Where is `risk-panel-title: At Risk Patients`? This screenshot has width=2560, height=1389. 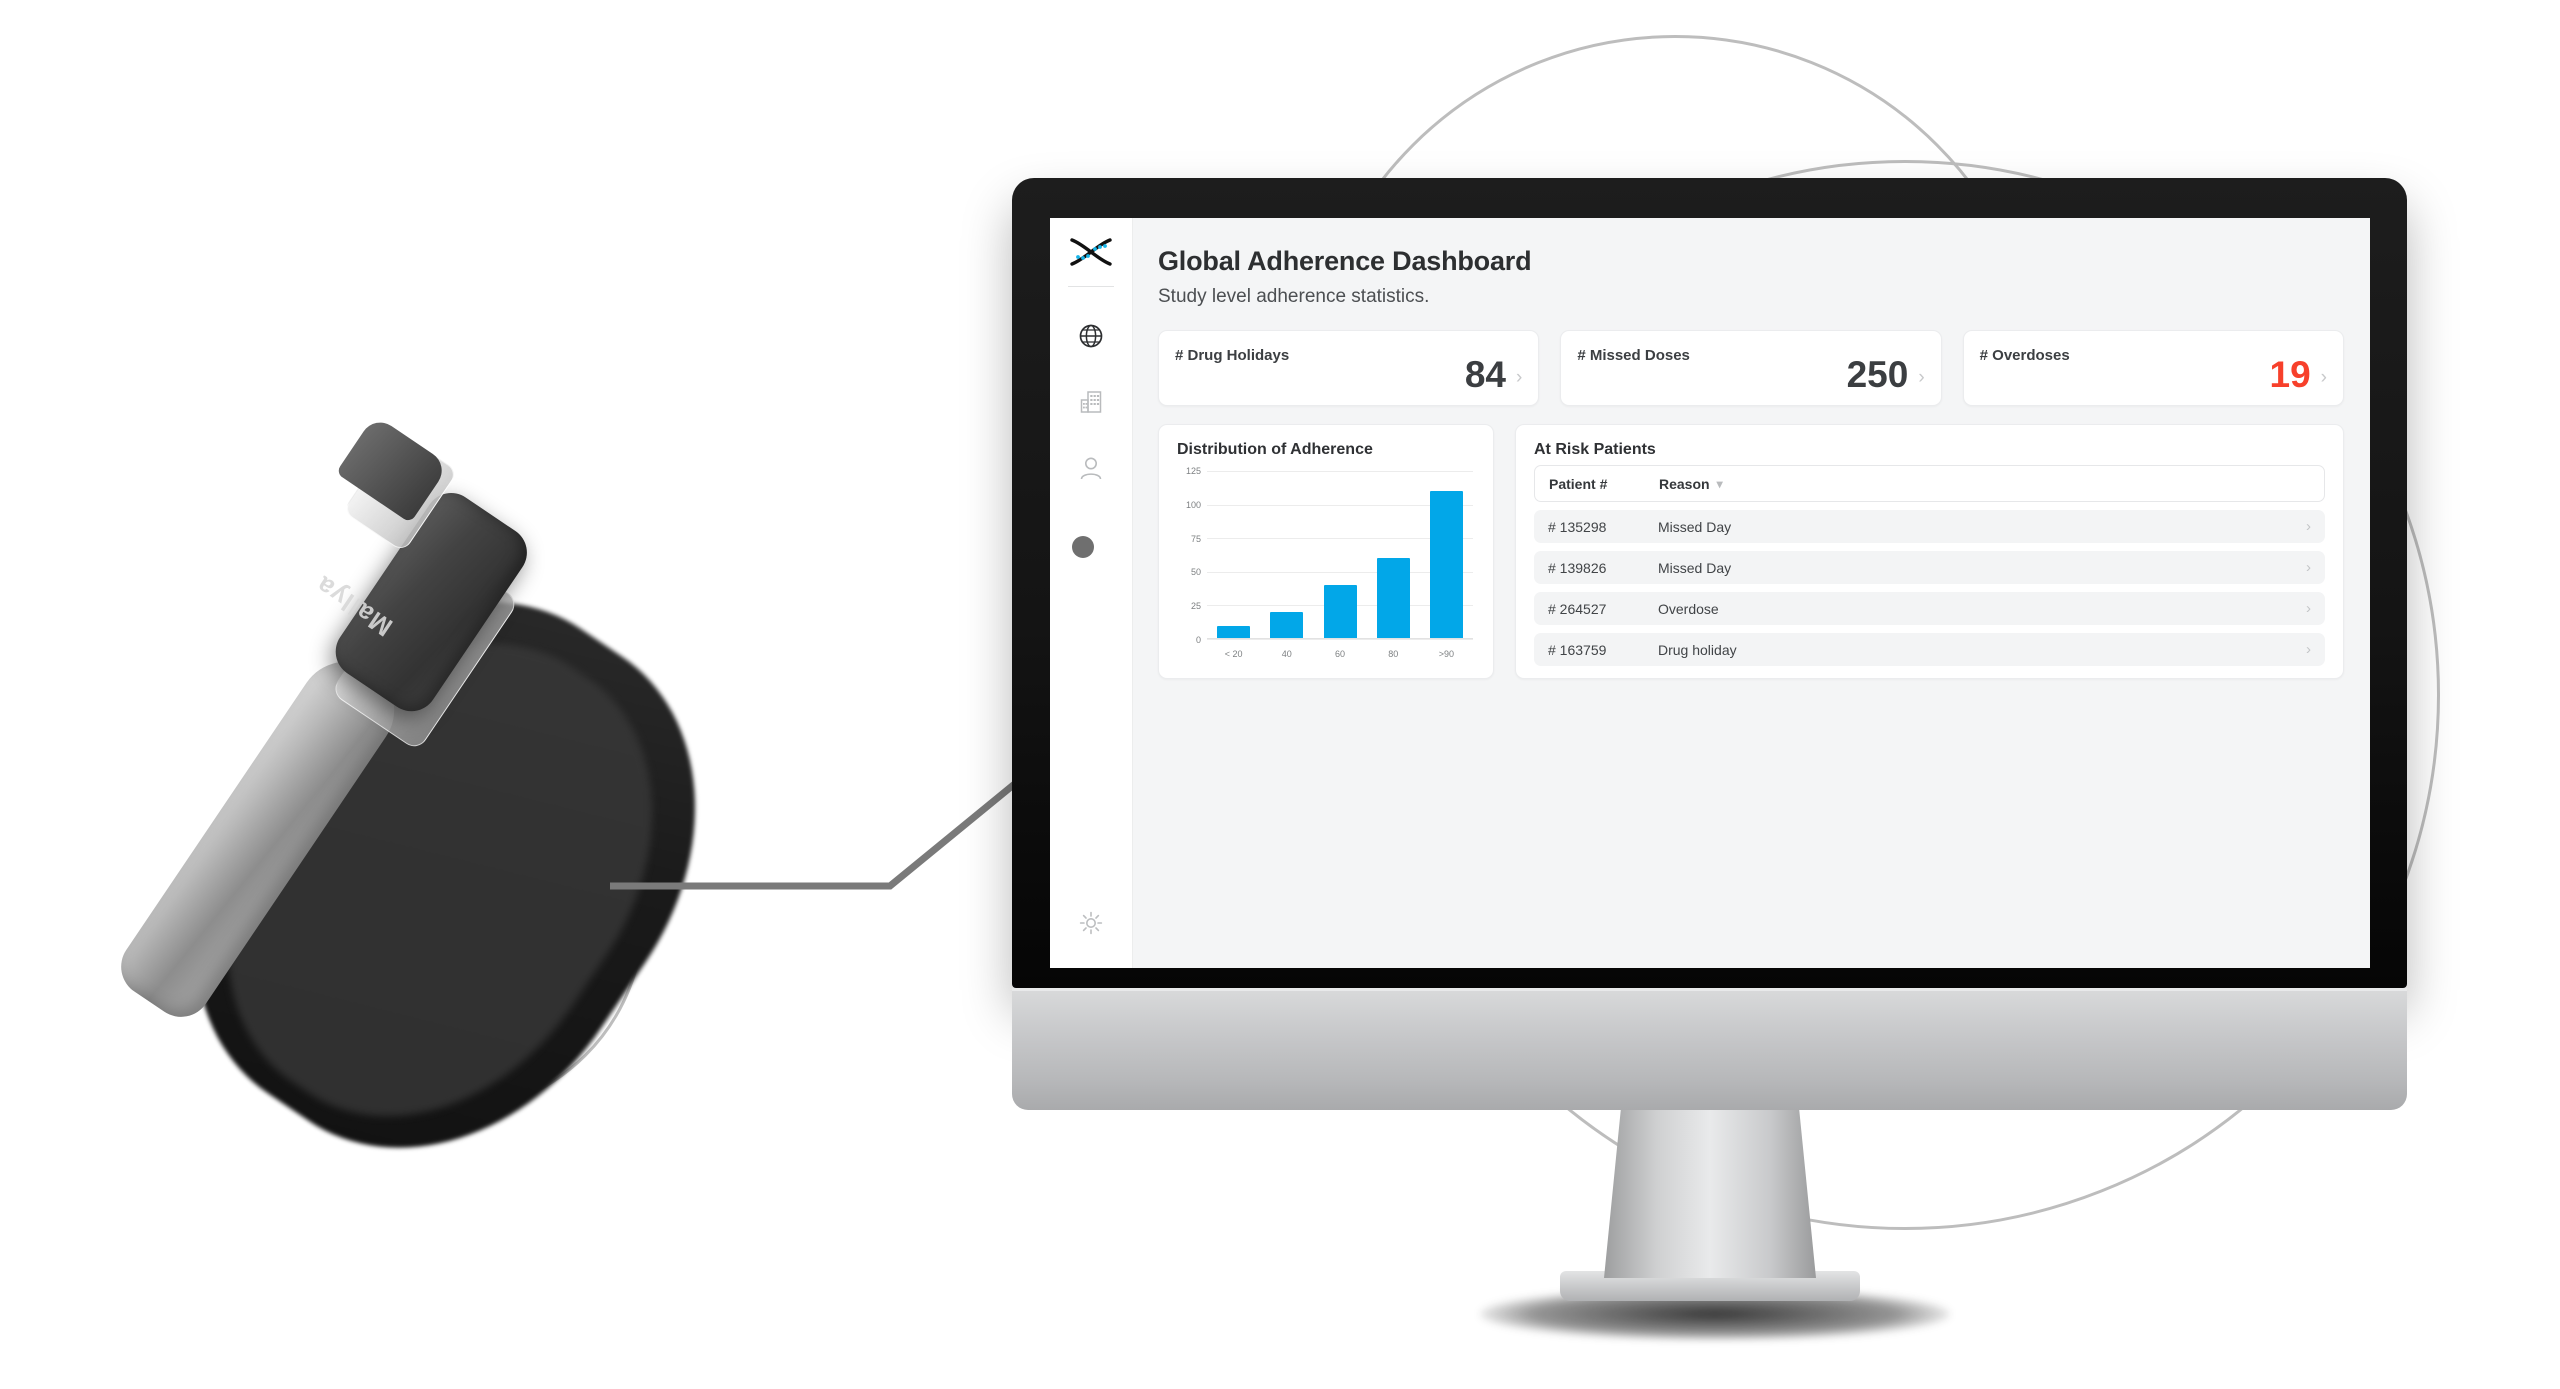 risk-panel-title: At Risk Patients is located at coordinates (1595, 449).